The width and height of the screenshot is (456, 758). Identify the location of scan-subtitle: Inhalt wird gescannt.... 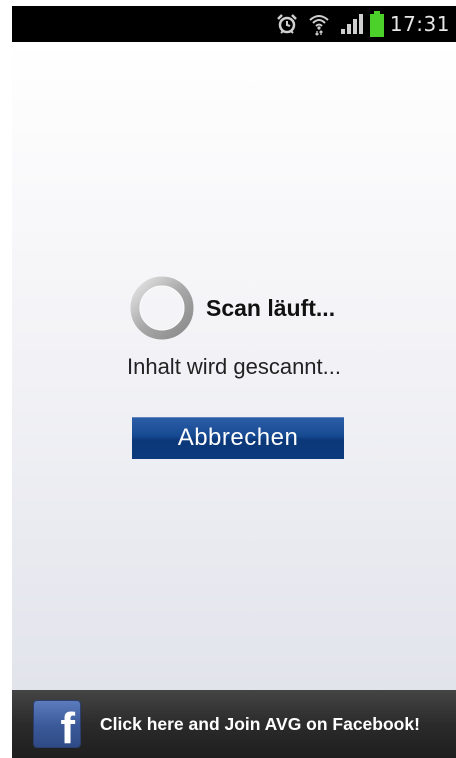
(233, 366).